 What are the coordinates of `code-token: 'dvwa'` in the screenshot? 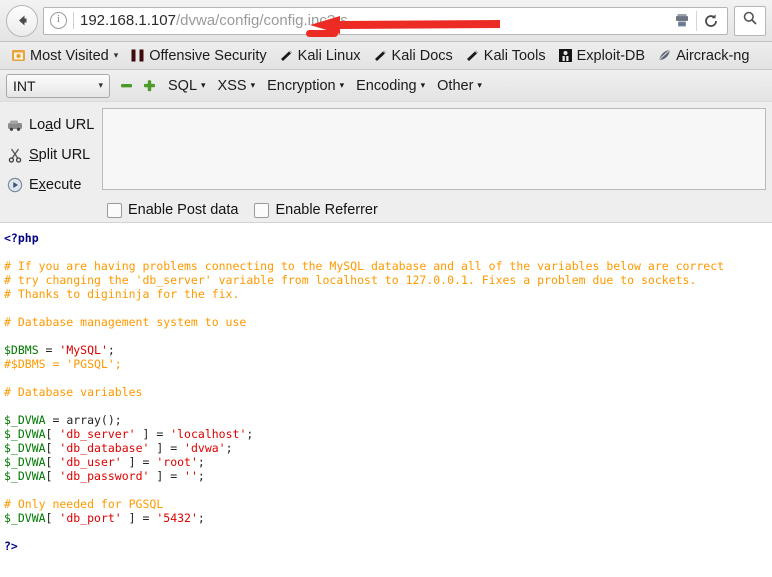 It's located at (205, 448).